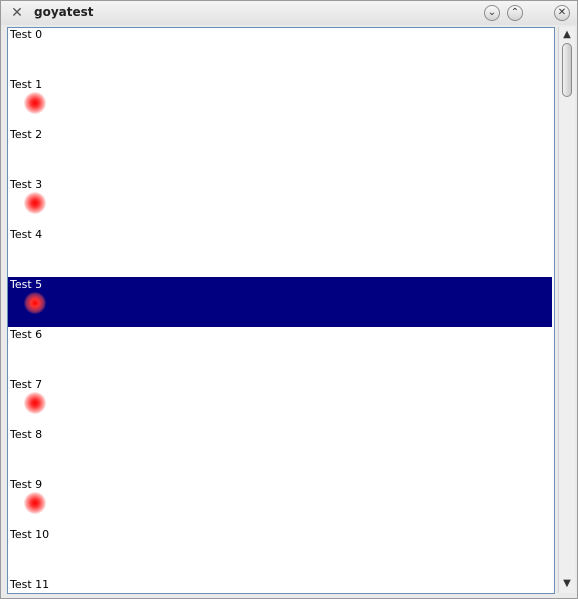 The image size is (578, 599). I want to click on list-item-label: Test 6, so click(26, 334).